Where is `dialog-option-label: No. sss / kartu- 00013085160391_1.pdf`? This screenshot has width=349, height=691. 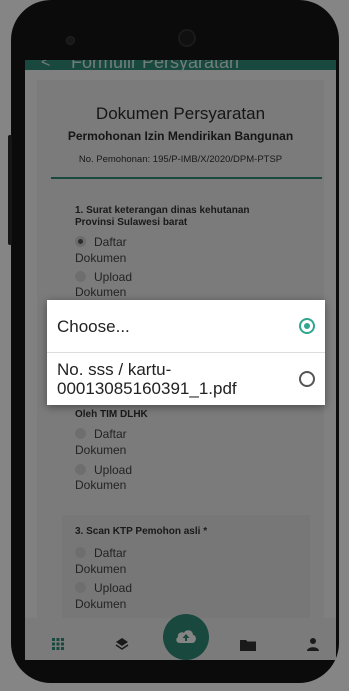
dialog-option-label: No. sss / kartu- 00013085160391_1.pdf is located at coordinates (147, 379).